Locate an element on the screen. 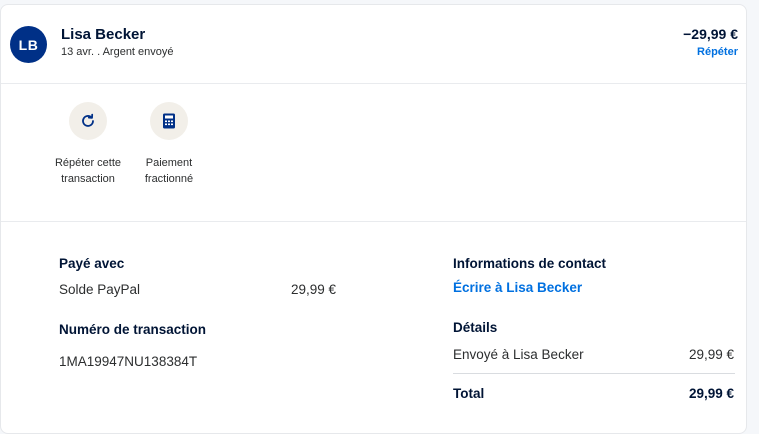  split-payment-label: Paiement fractionné is located at coordinates (169, 171).